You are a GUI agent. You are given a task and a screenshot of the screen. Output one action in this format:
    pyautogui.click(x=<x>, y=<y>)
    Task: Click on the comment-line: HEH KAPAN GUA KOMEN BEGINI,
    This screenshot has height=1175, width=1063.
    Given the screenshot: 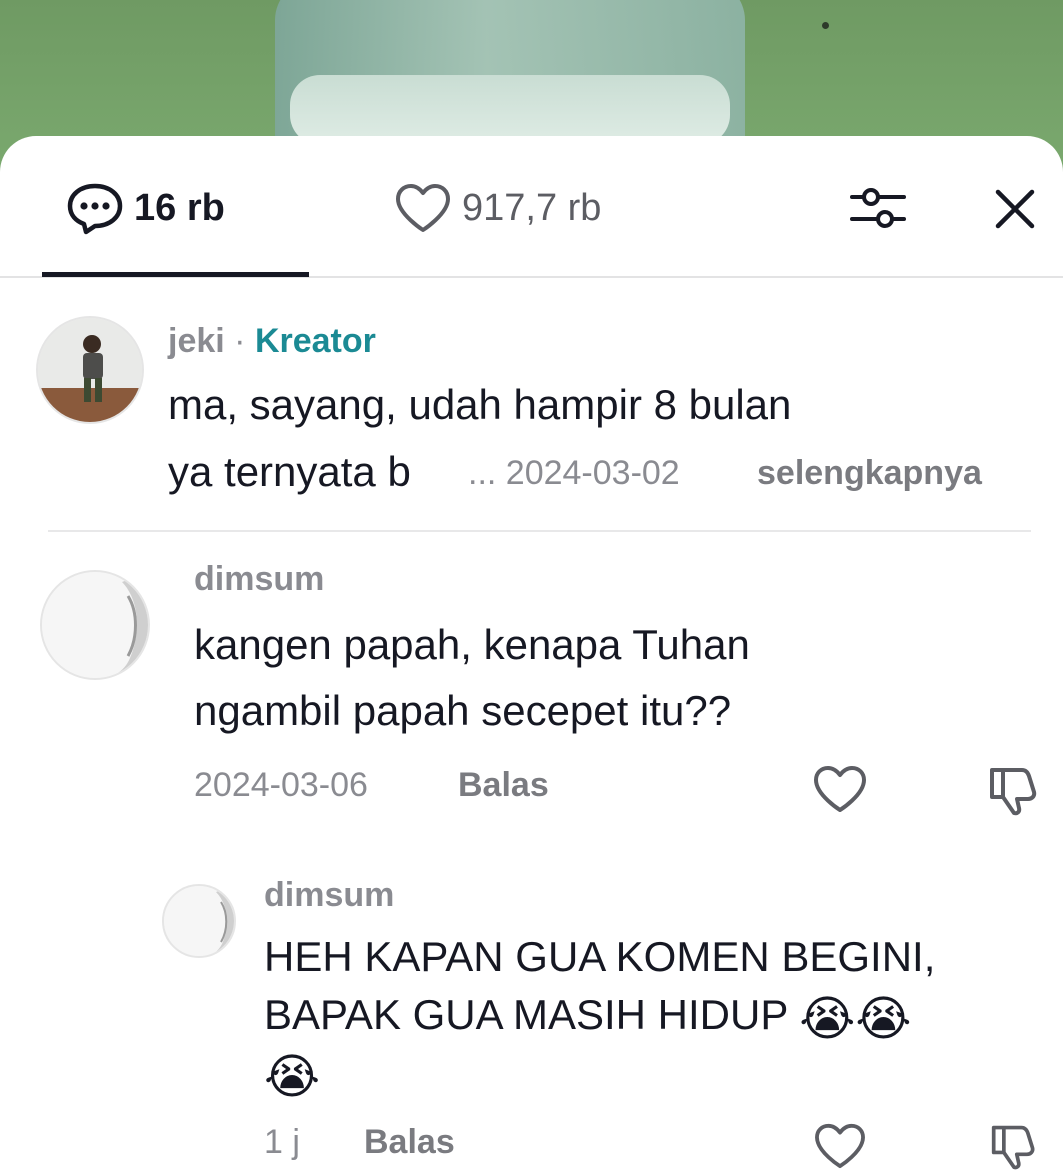 What is the action you would take?
    pyautogui.click(x=600, y=956)
    